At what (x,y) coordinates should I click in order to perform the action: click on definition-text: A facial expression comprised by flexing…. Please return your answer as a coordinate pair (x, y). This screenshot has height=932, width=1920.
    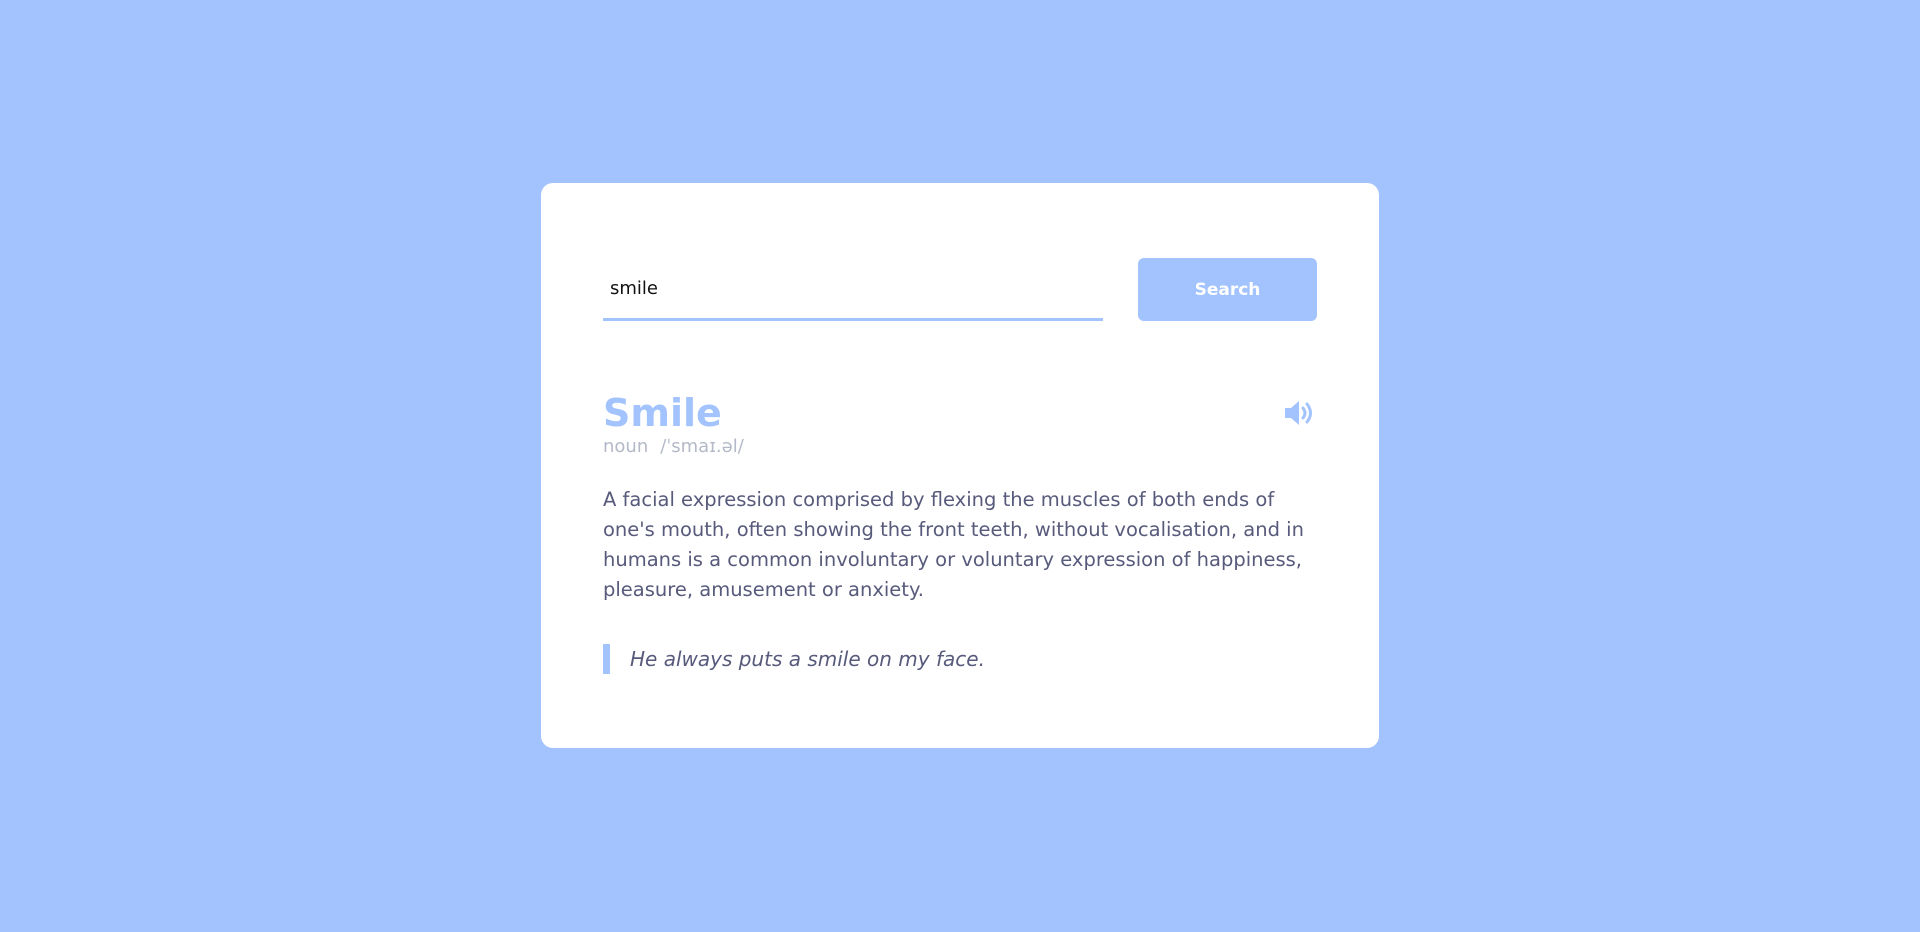
    Looking at the image, I should click on (953, 544).